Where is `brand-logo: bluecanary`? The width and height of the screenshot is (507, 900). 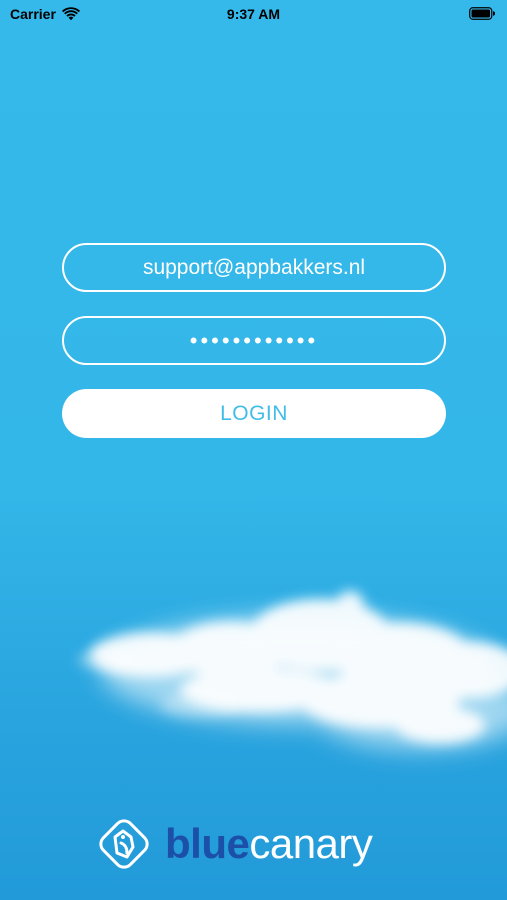
brand-logo: bluecanary is located at coordinates (233, 844).